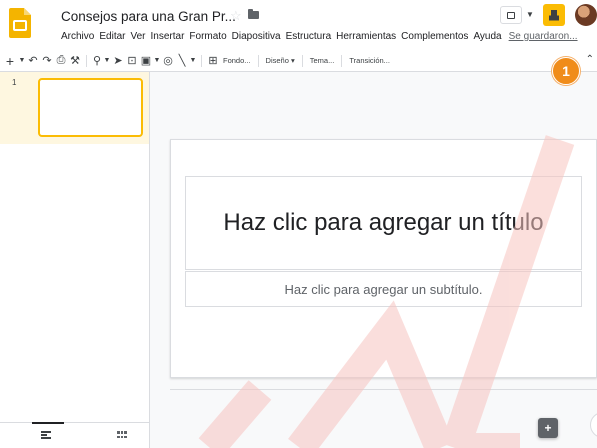  I want to click on slide-thumbnail, so click(90, 107).